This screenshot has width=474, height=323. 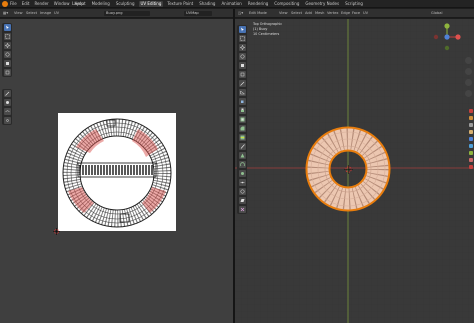 What do you see at coordinates (7, 93) in the screenshot?
I see `annotate-tool` at bounding box center [7, 93].